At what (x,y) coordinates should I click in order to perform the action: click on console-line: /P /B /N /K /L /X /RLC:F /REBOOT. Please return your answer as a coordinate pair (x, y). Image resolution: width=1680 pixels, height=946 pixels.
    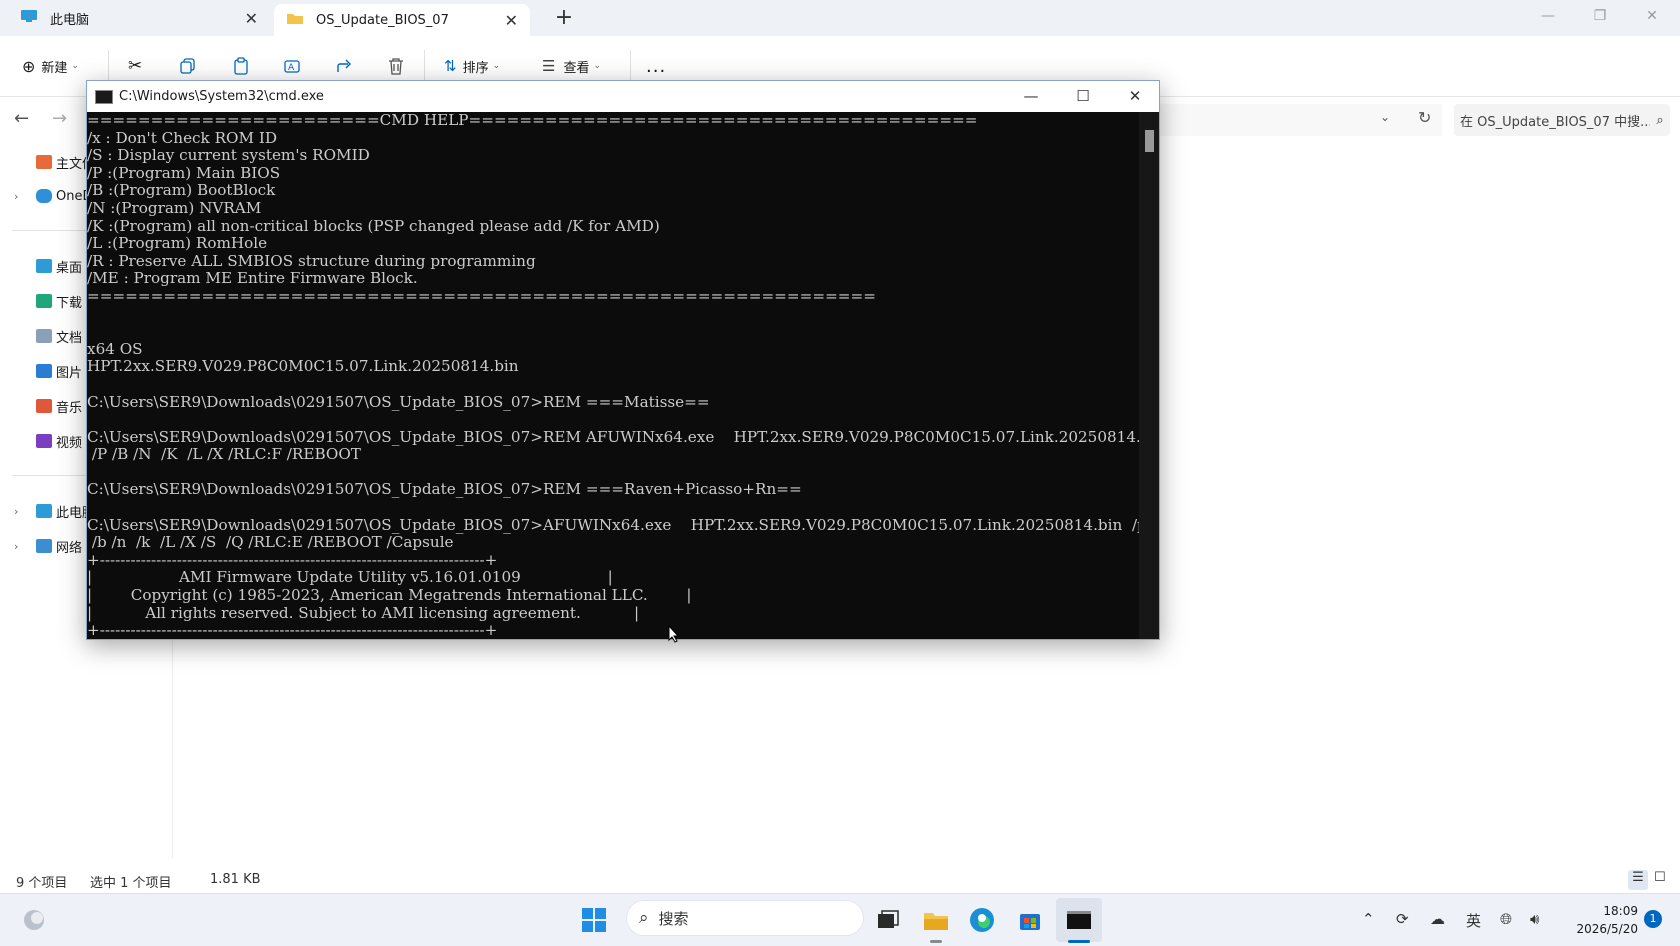
    Looking at the image, I should click on (224, 454).